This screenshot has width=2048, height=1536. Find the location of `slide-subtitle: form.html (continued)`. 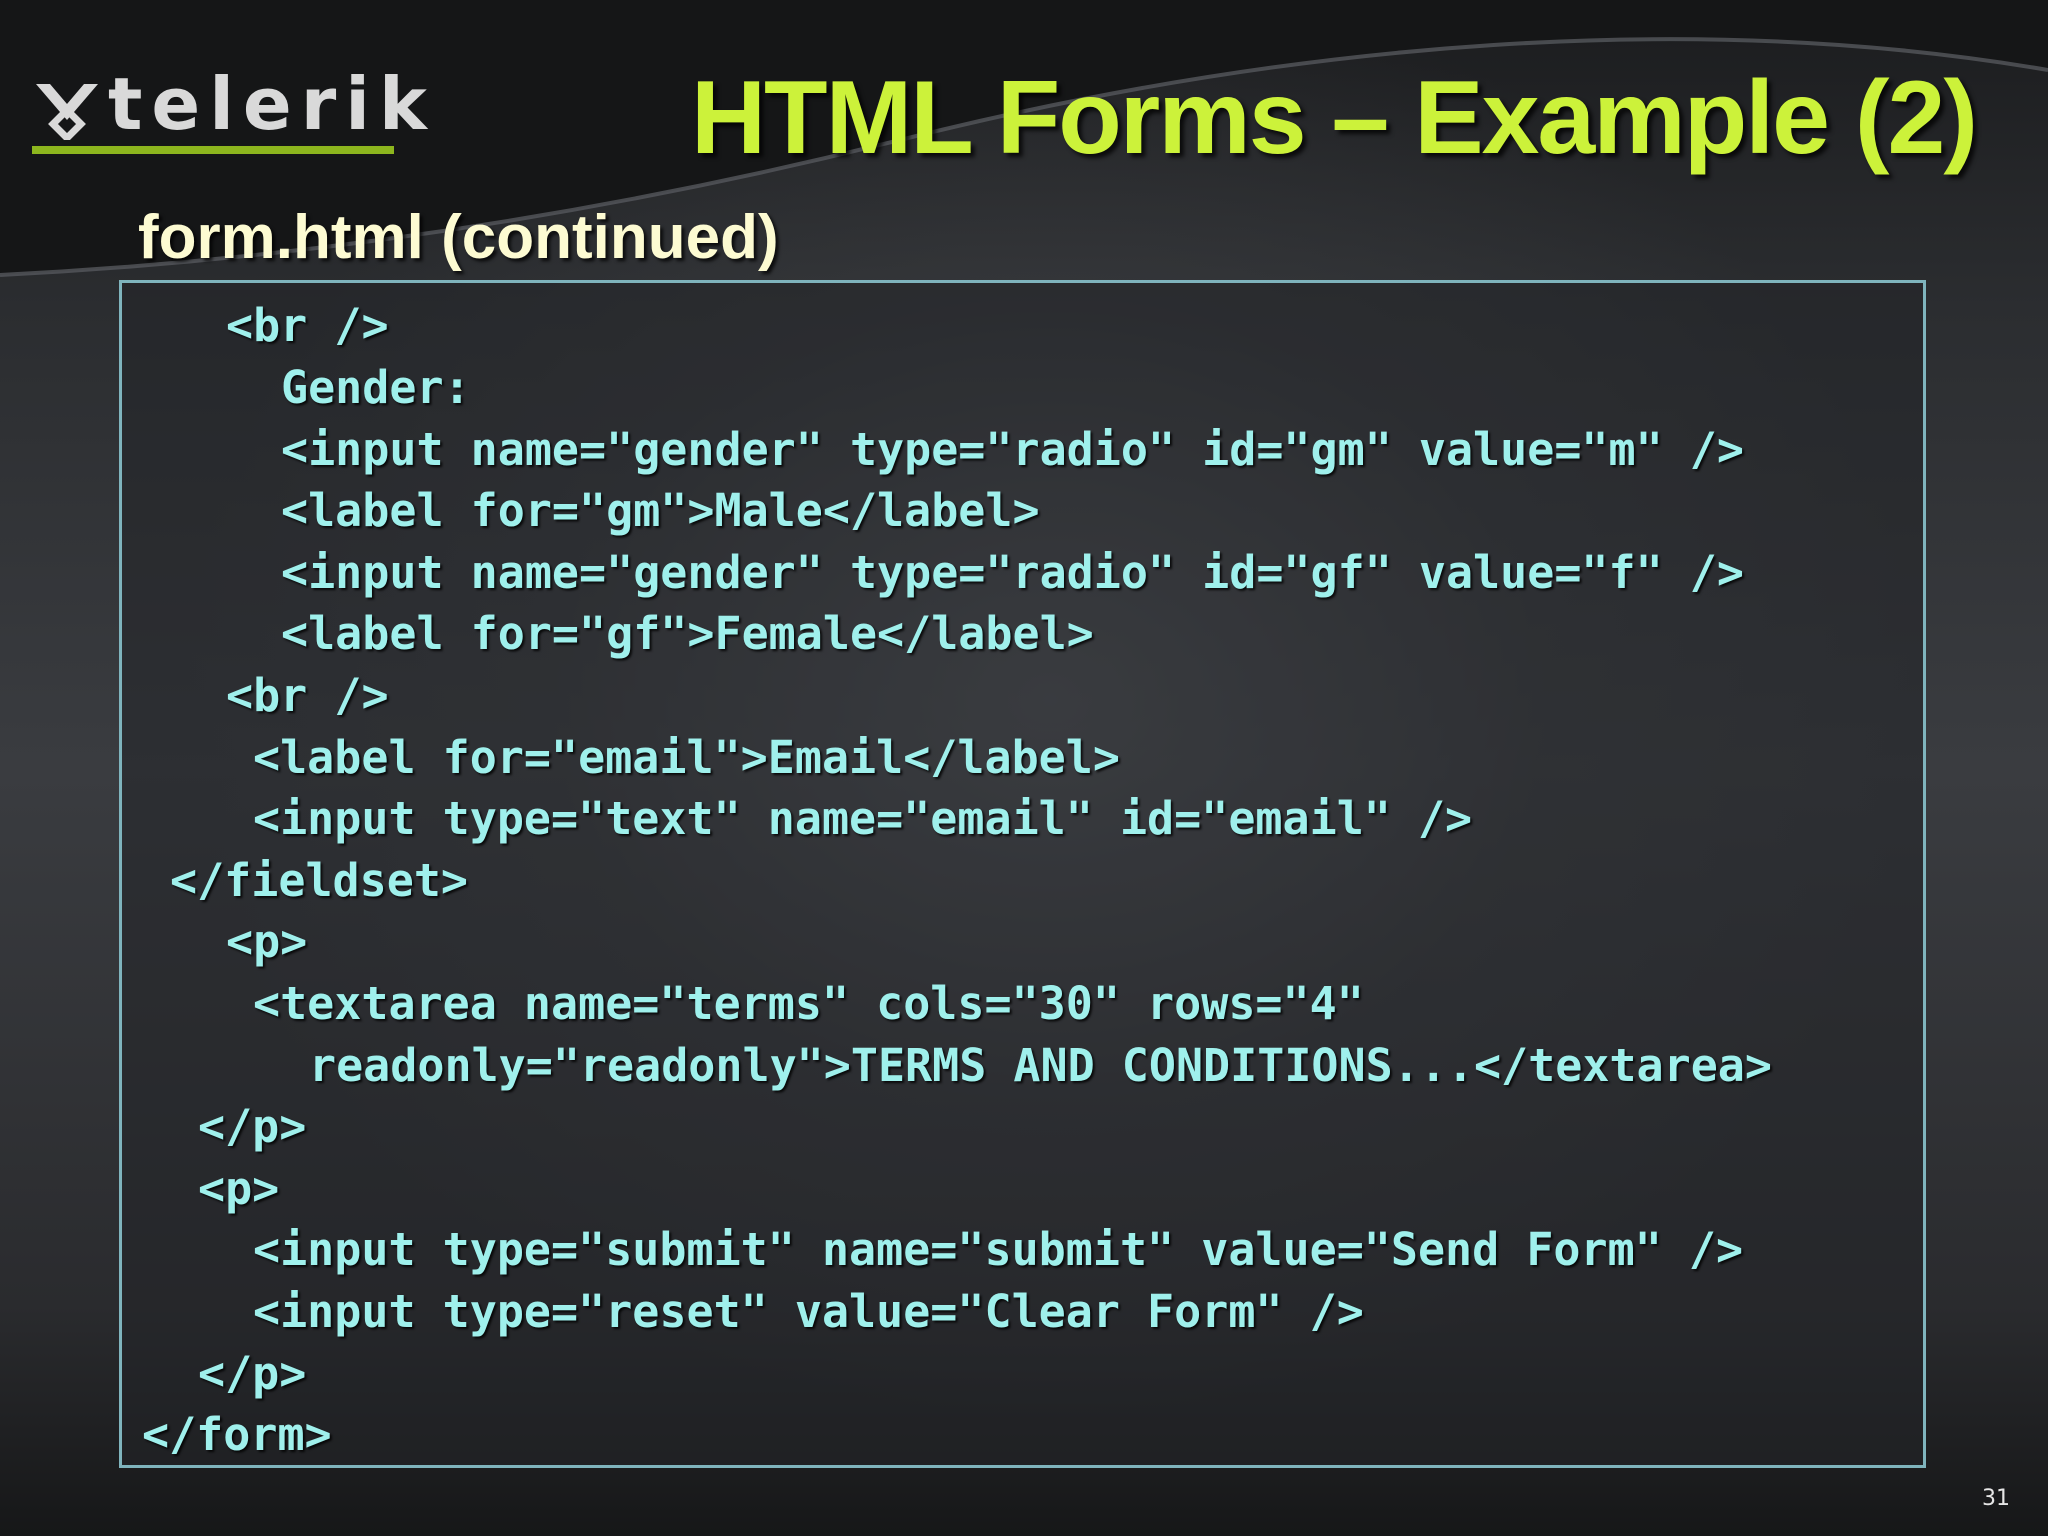

slide-subtitle: form.html (continued) is located at coordinates (458, 237).